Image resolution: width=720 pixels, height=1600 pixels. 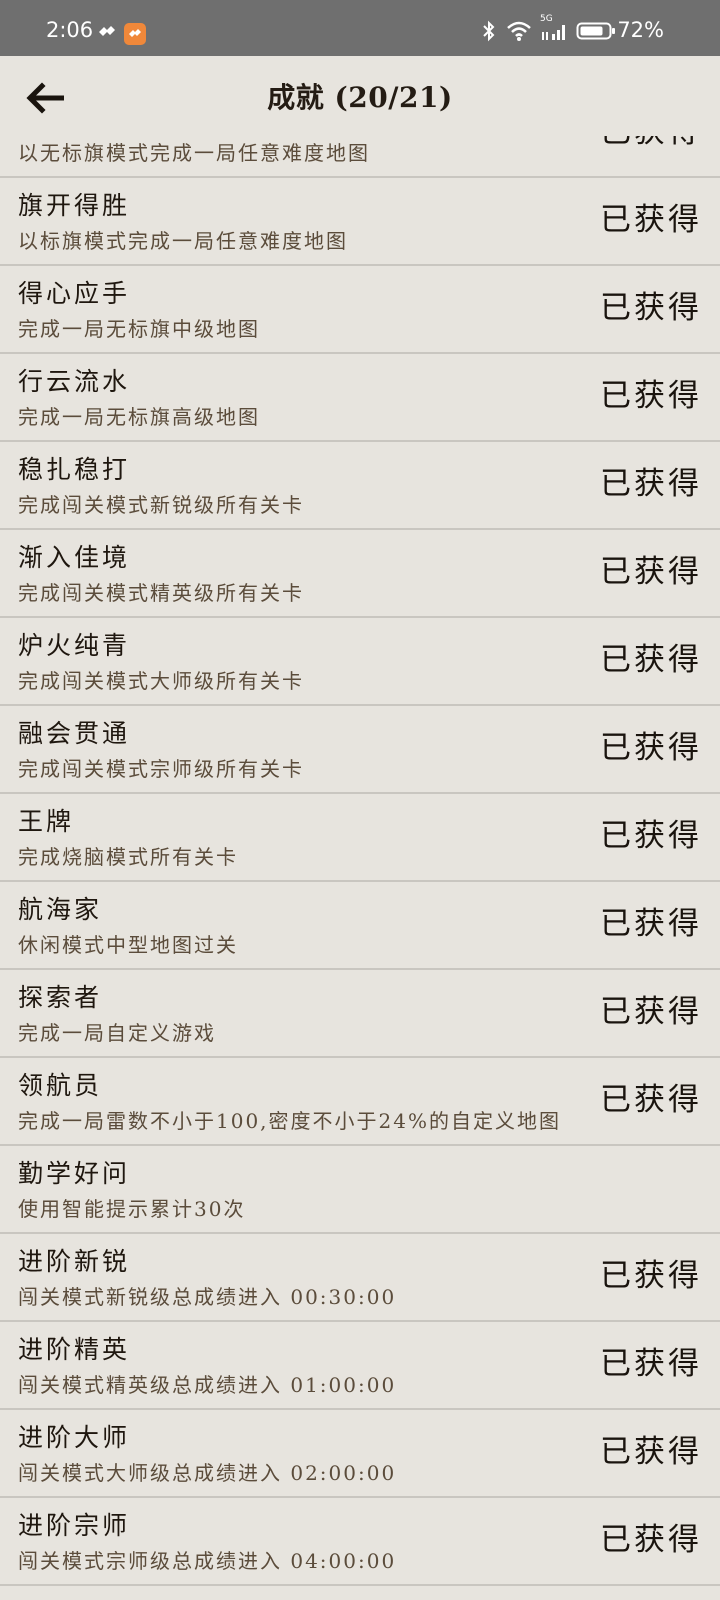 I want to click on achievement-description: 完成一局无标旗高级地图, so click(x=139, y=417).